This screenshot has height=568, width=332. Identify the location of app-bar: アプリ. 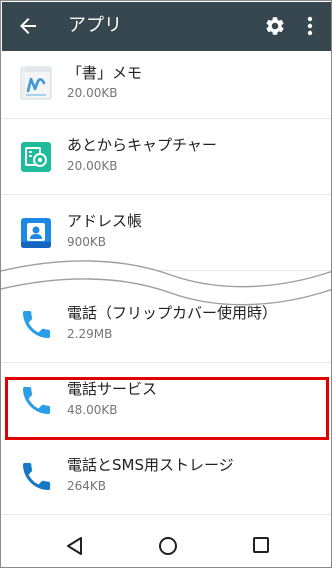
(166, 26).